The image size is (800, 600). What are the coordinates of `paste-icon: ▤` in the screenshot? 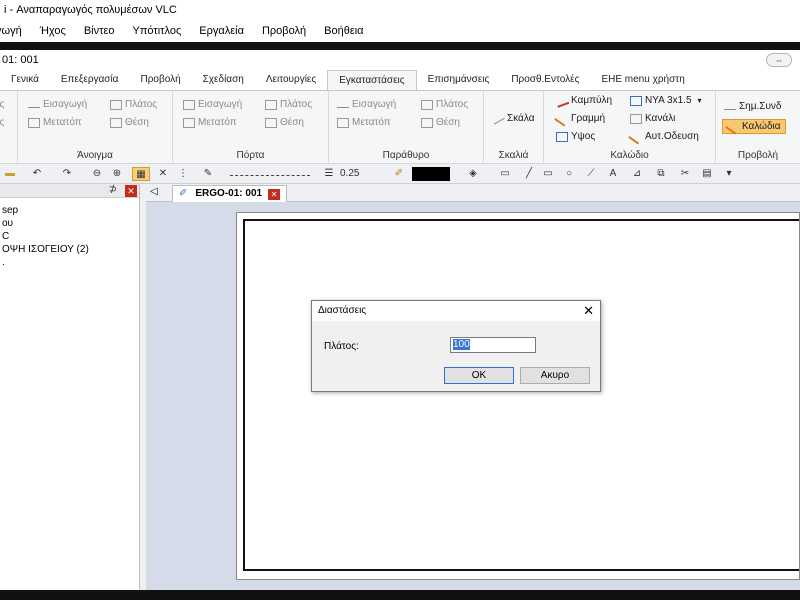 It's located at (707, 174).